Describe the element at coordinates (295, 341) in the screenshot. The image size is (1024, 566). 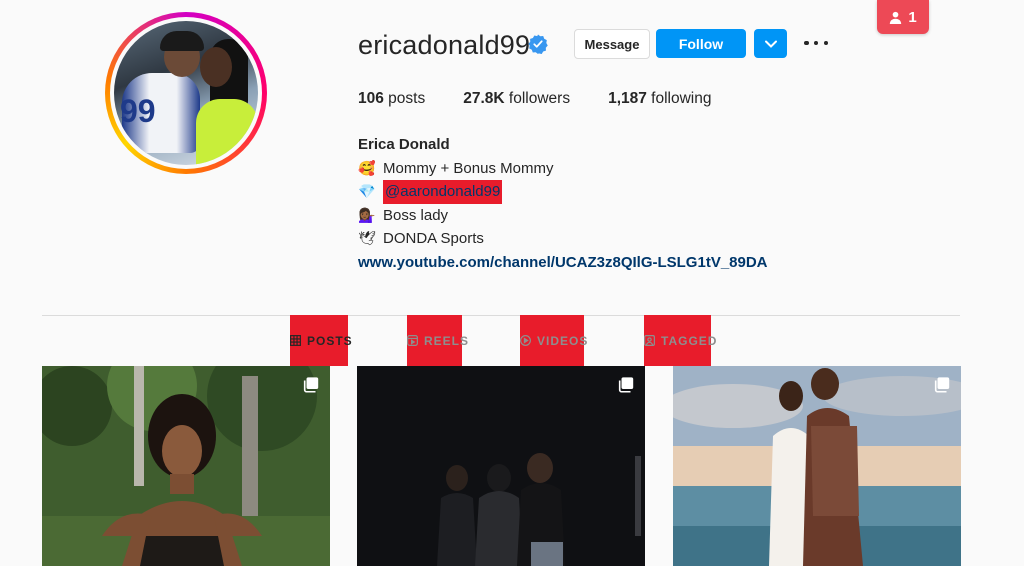
I see `grid-icon` at that location.